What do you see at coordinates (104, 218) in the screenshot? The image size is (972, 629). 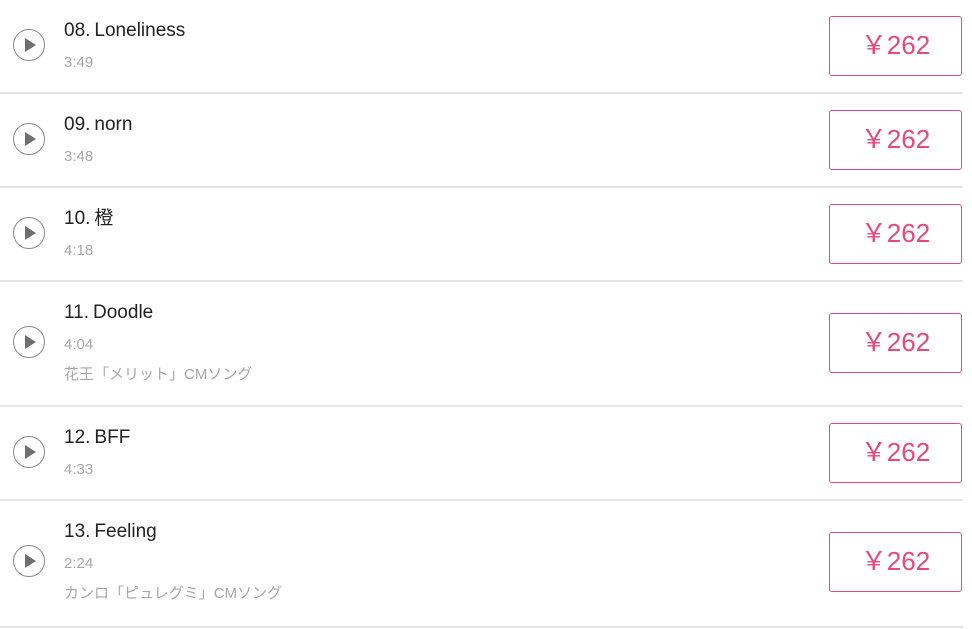 I see `track-name: 橙` at bounding box center [104, 218].